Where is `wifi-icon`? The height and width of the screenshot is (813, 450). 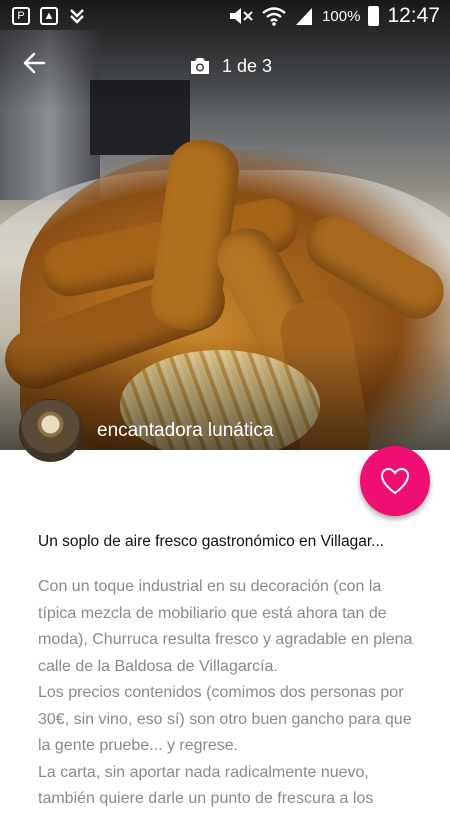
wifi-icon is located at coordinates (274, 16).